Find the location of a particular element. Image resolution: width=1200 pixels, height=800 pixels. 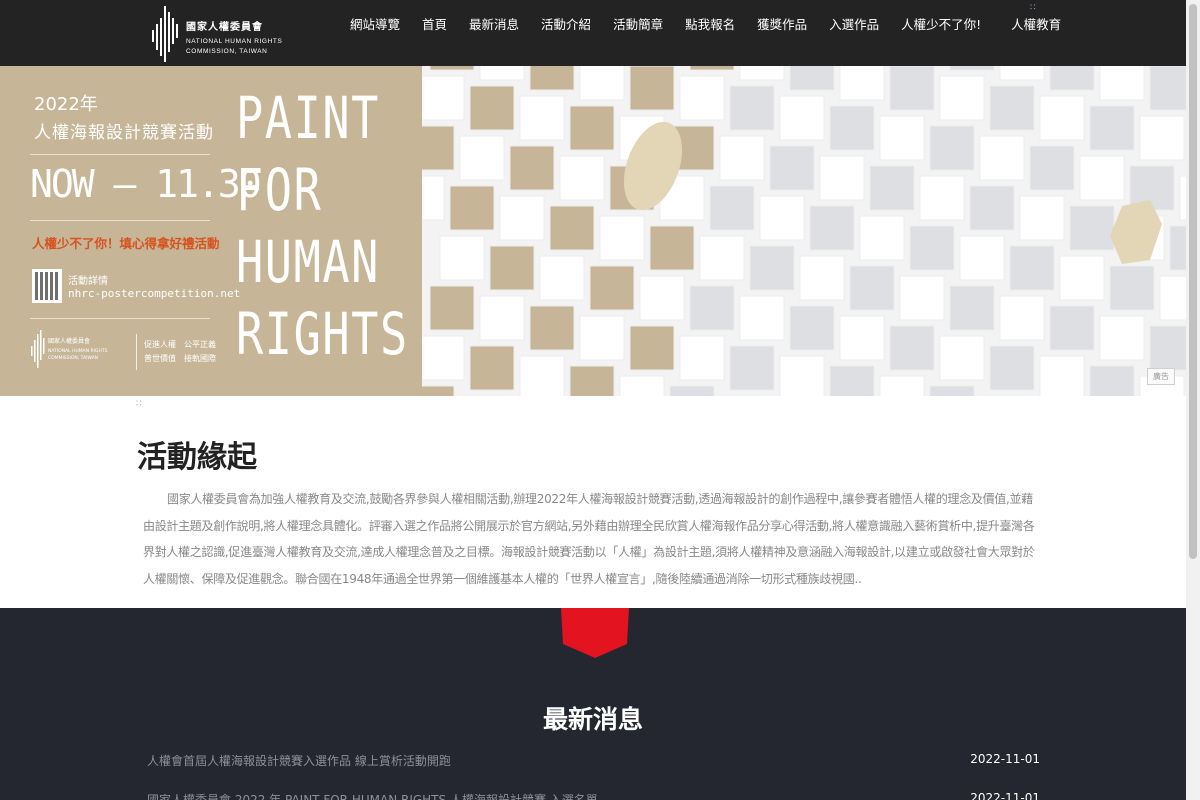

nav-rules: 活動簡章 is located at coordinates (638, 24).